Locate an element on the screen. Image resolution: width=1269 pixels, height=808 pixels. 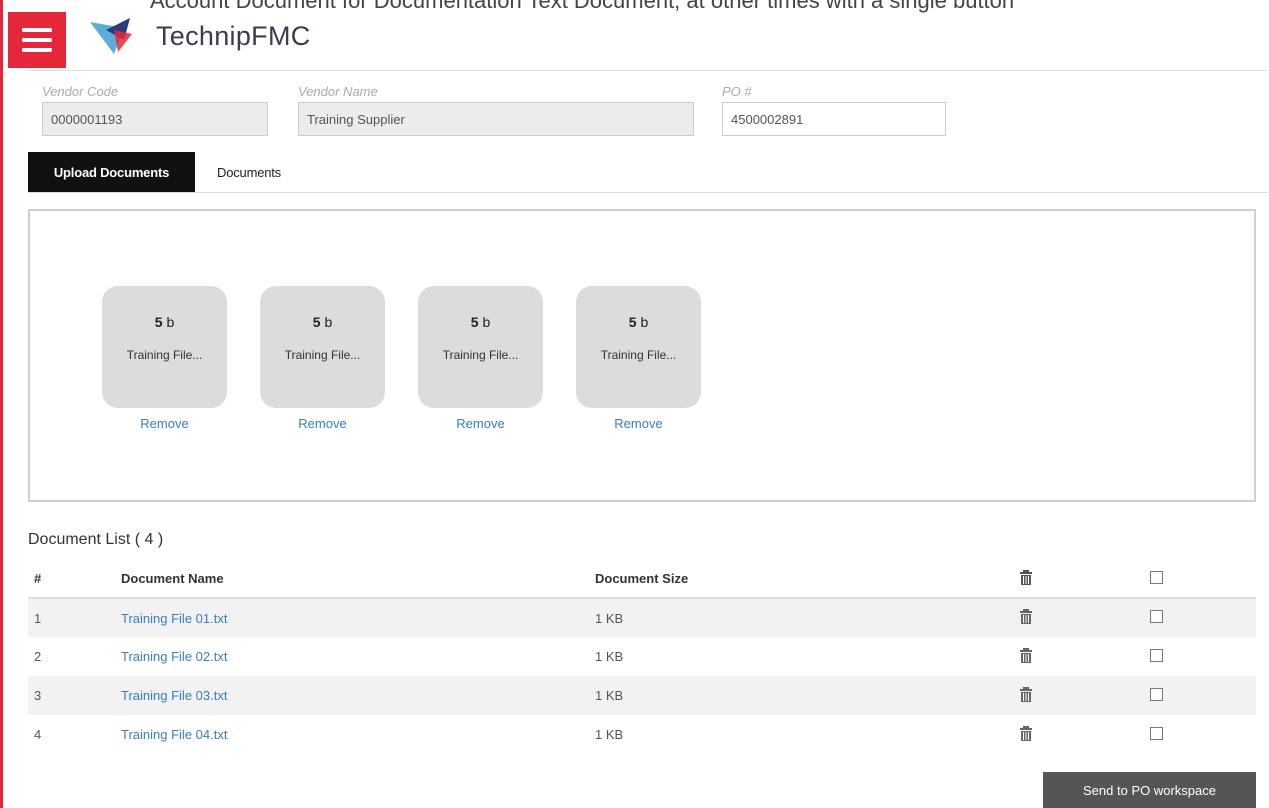
po-number-input: 4500002891 is located at coordinates (834, 119).